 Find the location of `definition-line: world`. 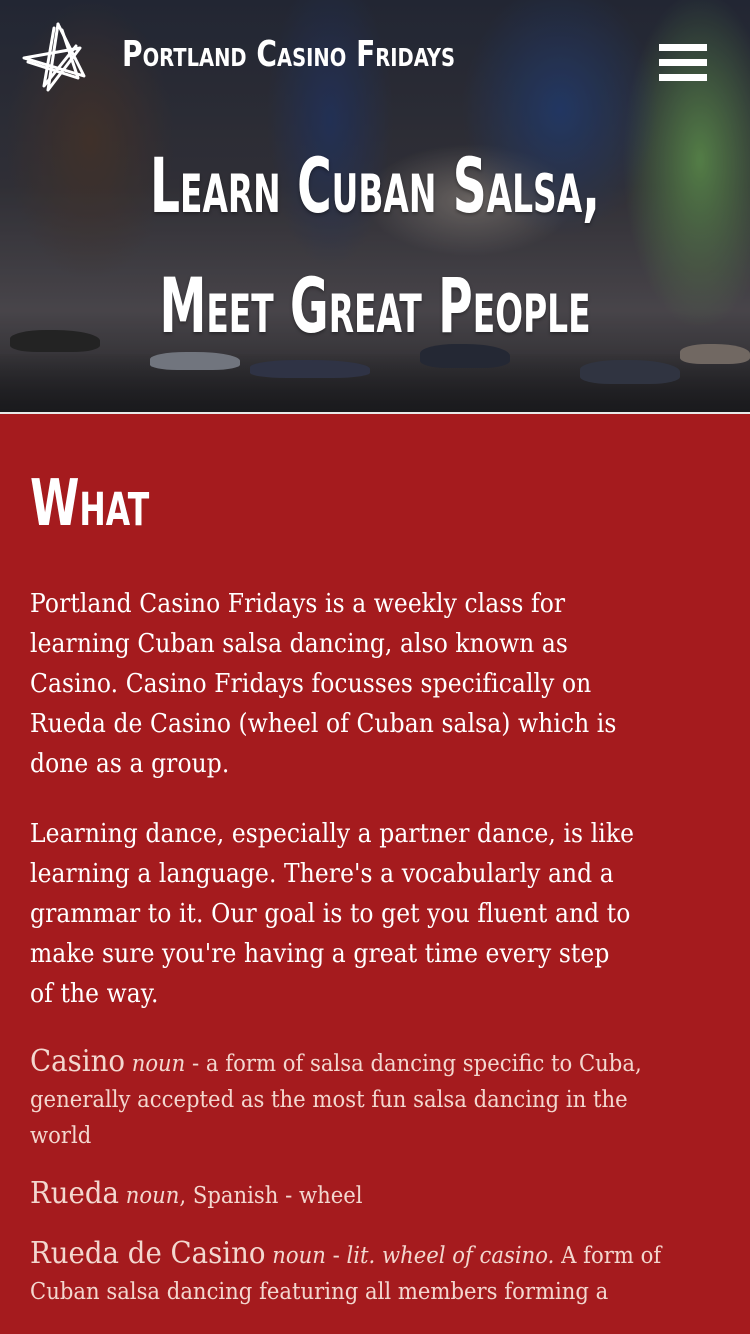

definition-line: world is located at coordinates (61, 1136).